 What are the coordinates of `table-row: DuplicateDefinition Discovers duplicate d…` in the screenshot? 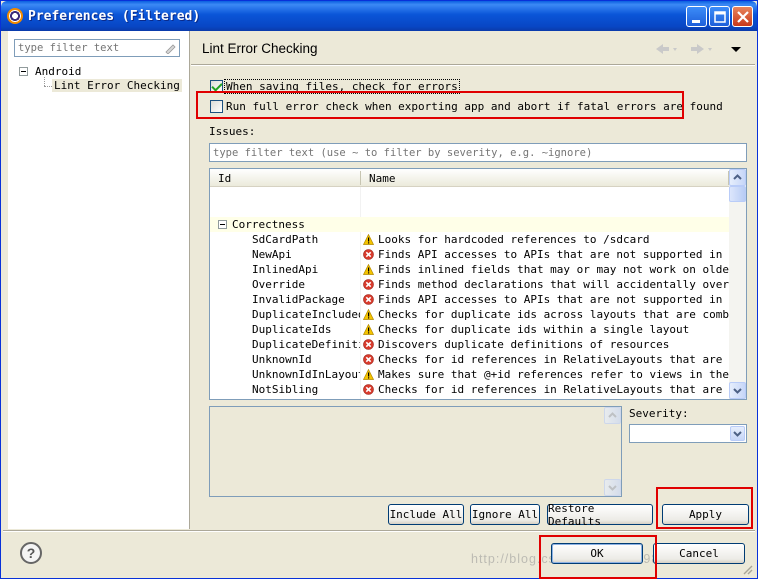 It's located at (470, 344).